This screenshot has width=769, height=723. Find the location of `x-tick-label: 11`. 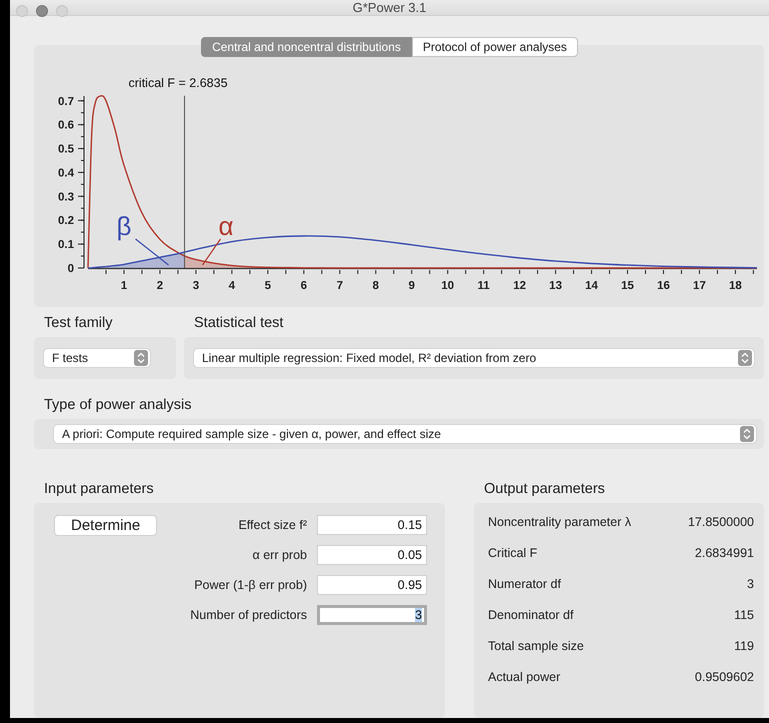

x-tick-label: 11 is located at coordinates (484, 286).